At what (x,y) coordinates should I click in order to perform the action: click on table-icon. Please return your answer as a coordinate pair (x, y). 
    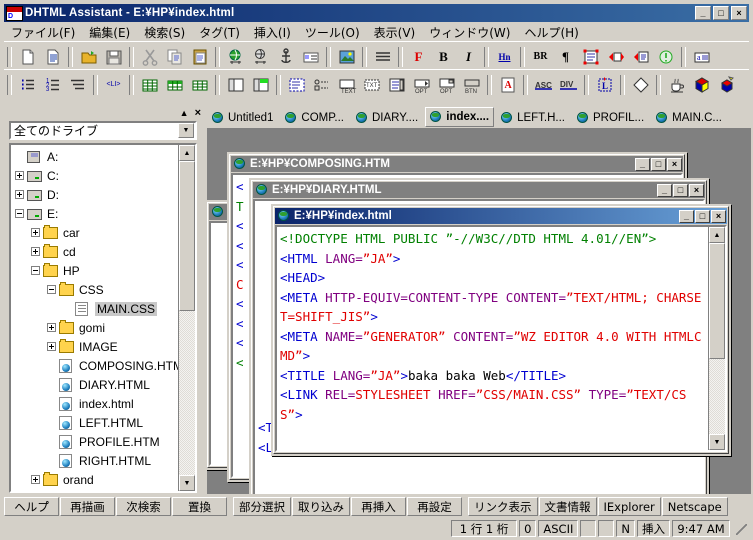
    Looking at the image, I should click on (149, 85).